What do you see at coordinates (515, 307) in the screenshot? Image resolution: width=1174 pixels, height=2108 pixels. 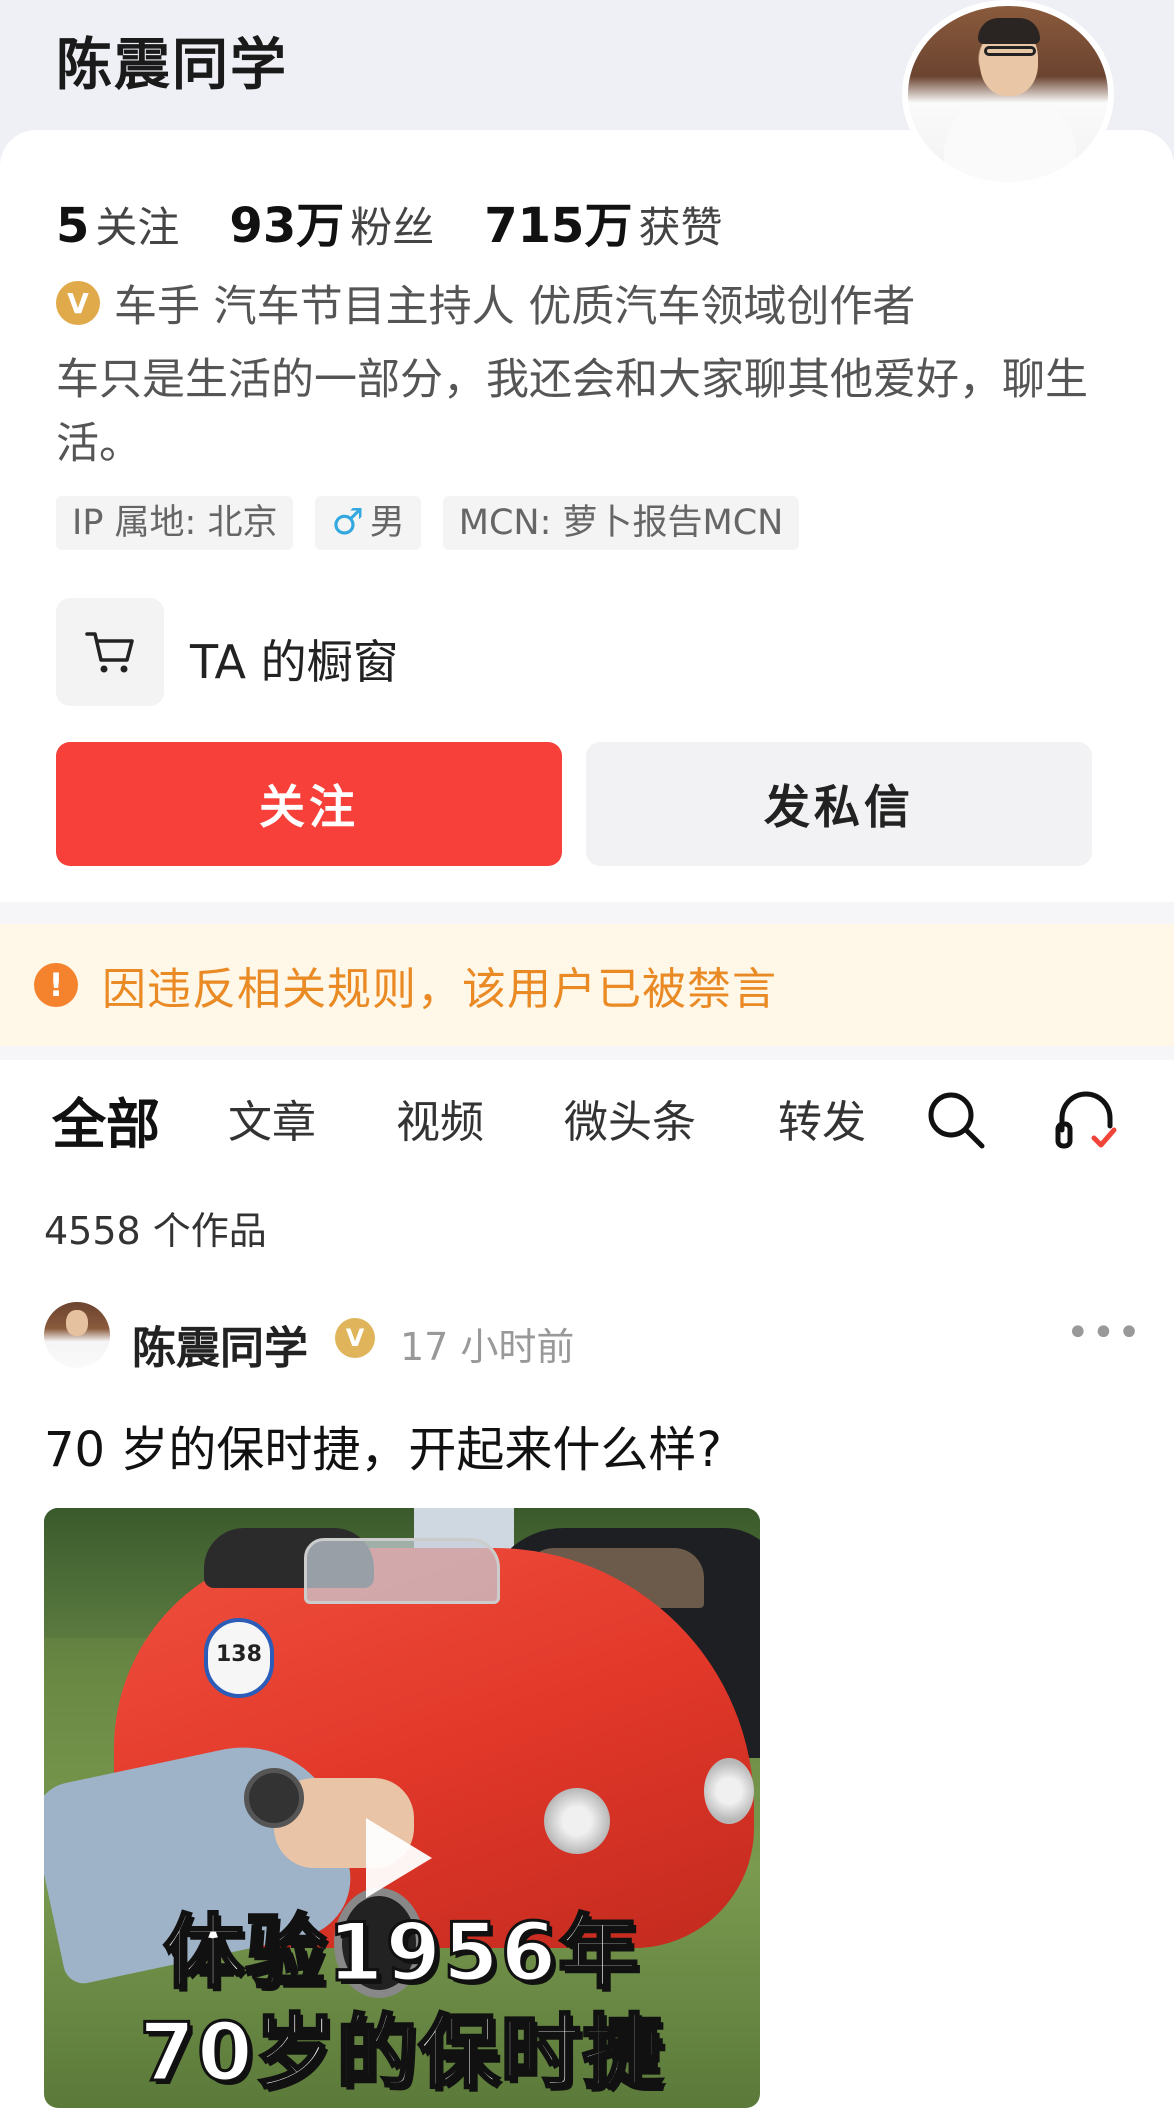 I see `verification-text: 车手 汽车节目主持人 优质汽车领域创作者` at bounding box center [515, 307].